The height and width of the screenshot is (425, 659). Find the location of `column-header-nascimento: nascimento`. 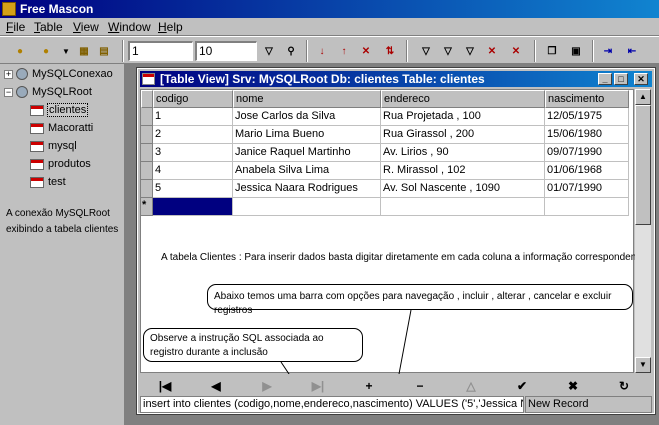

column-header-nascimento: nascimento is located at coordinates (587, 99).